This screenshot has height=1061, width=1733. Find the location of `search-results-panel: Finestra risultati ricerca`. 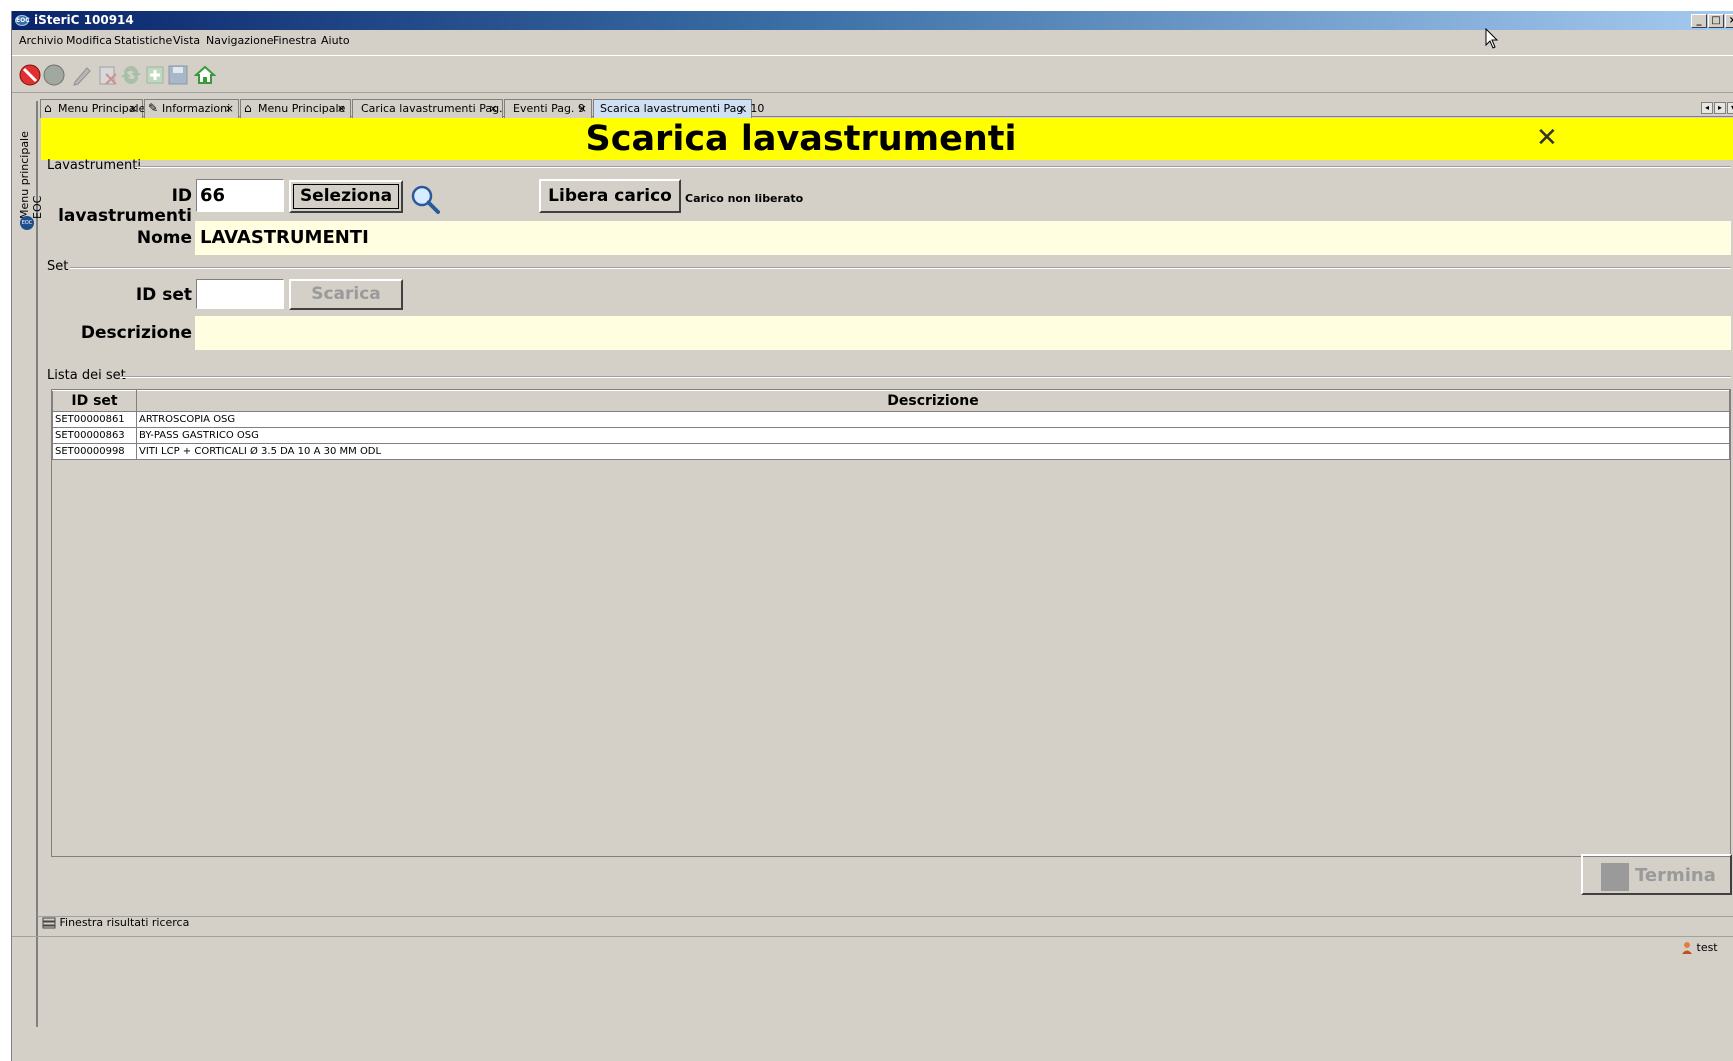

search-results-panel: Finestra risultati ricerca is located at coordinates (115, 922).